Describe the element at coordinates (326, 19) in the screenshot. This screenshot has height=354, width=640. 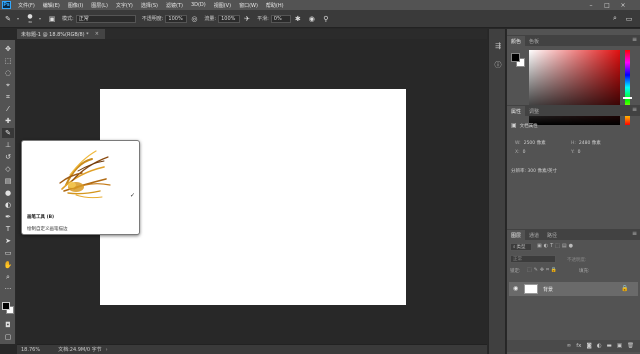
I see `symmetry-icon: ⚲` at that location.